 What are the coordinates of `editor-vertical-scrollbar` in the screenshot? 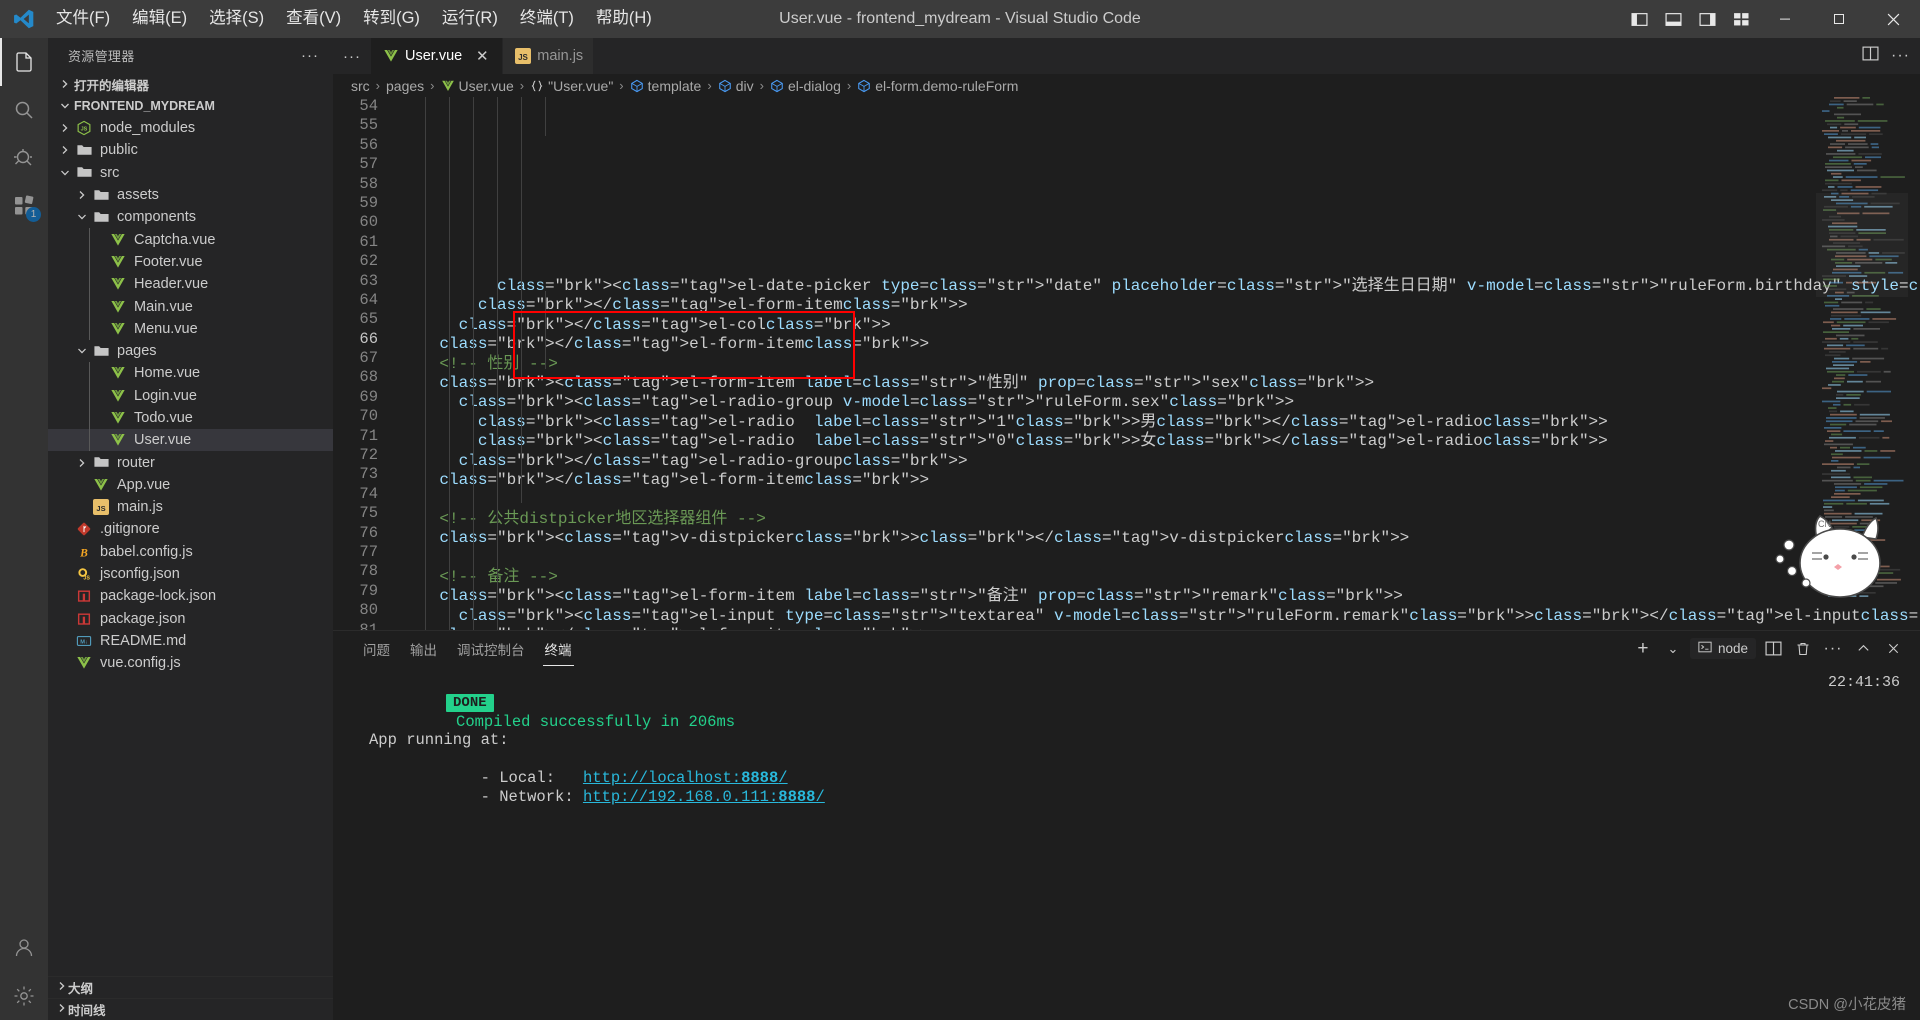 It's located at (1914, 363).